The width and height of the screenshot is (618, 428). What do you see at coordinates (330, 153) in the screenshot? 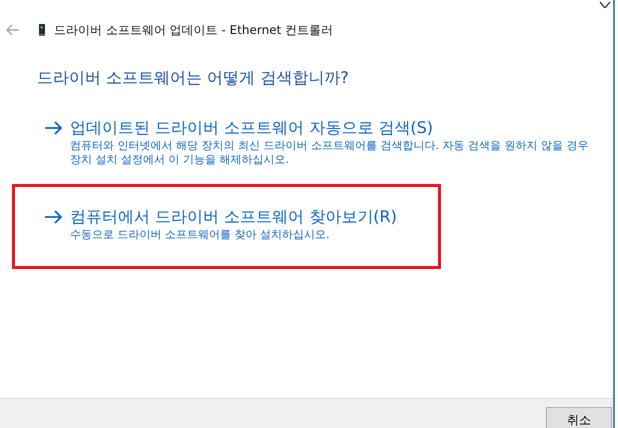
I see `option-description: 컴퓨터와 인터넷에서 해당 장치의 최신 드라이버 소프트웨어를 검색합니다. 자동 검색을 원하지 않을 경우 장치 설치 설정에서 이 기능을 해제하십시오.` at bounding box center [330, 153].